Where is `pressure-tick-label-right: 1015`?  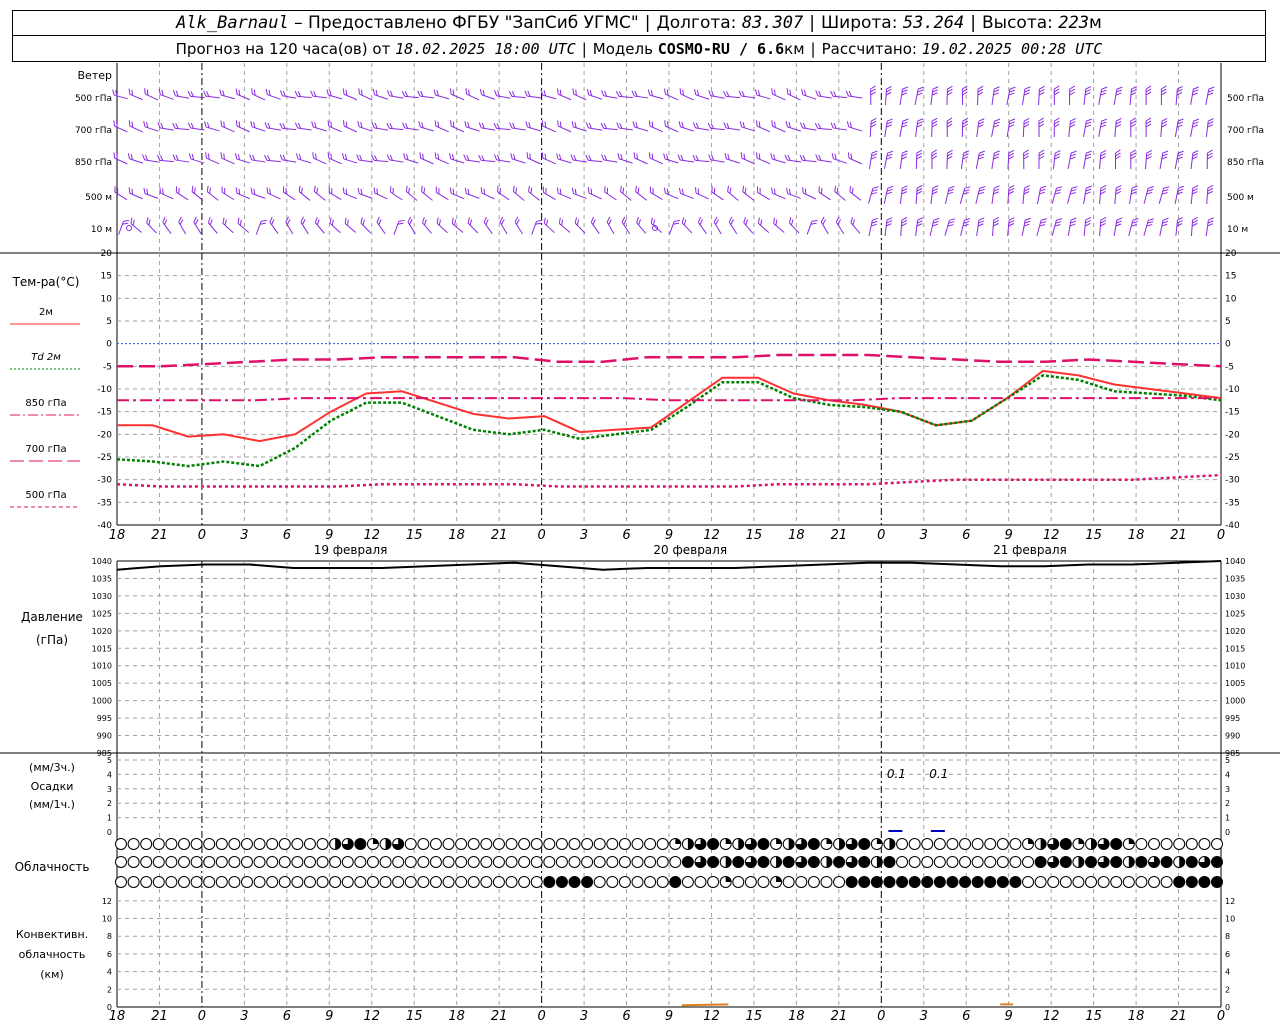
pressure-tick-label-right: 1015 is located at coordinates (1235, 648).